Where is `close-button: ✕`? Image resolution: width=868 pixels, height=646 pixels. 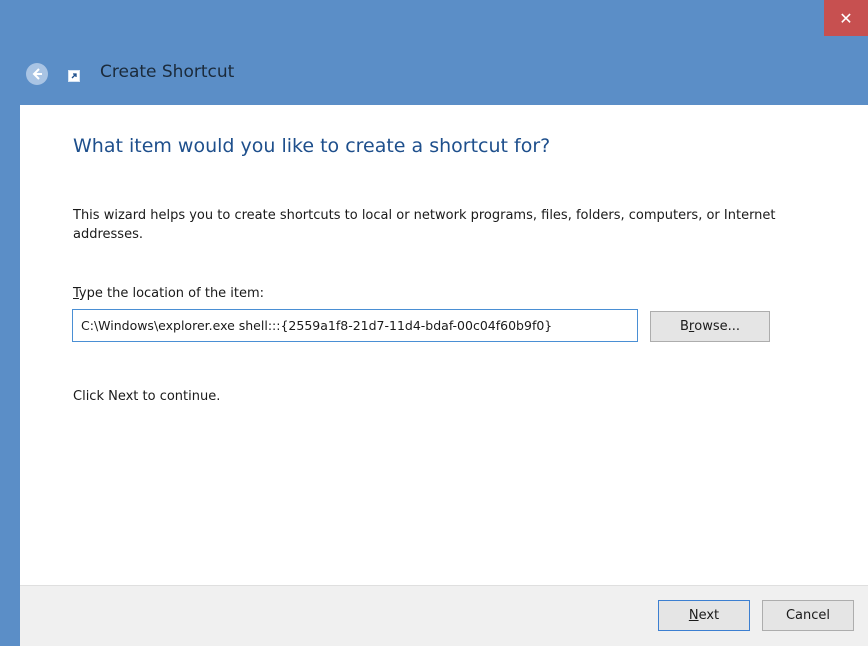 close-button: ✕ is located at coordinates (846, 18).